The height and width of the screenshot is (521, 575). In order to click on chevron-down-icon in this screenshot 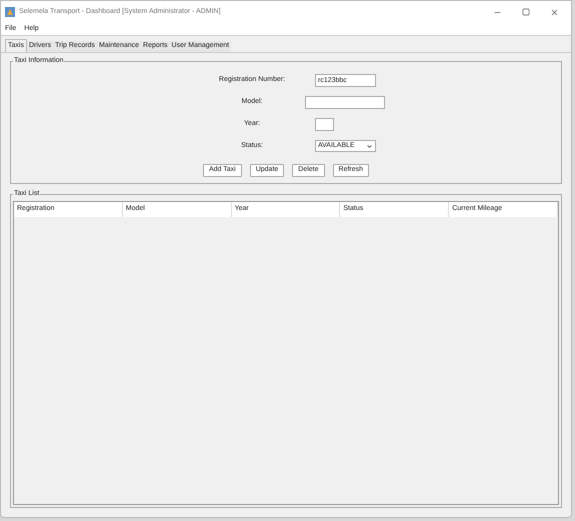, I will do `click(369, 146)`.